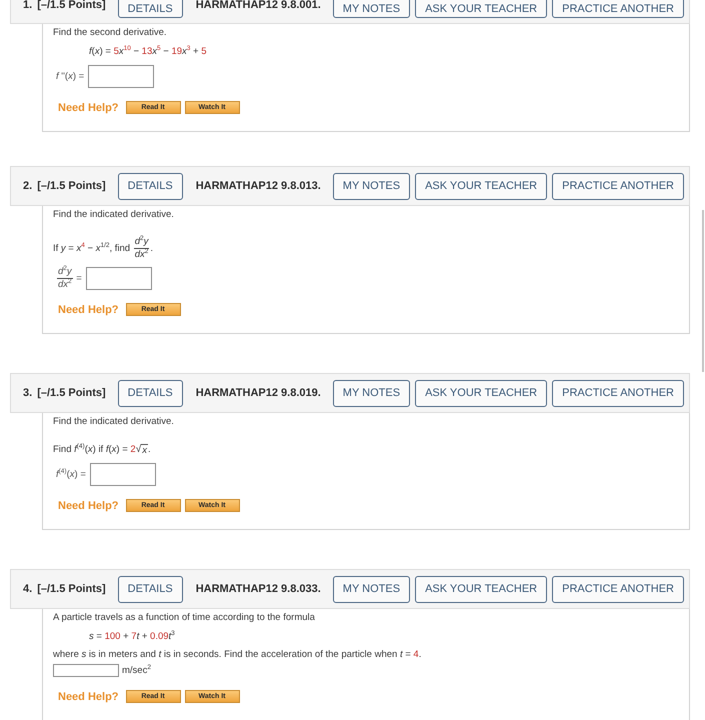 This screenshot has height=720, width=705. Describe the element at coordinates (132, 637) in the screenshot. I see `formula: s = 100 + 7t + 0.09t$^{3}$` at that location.